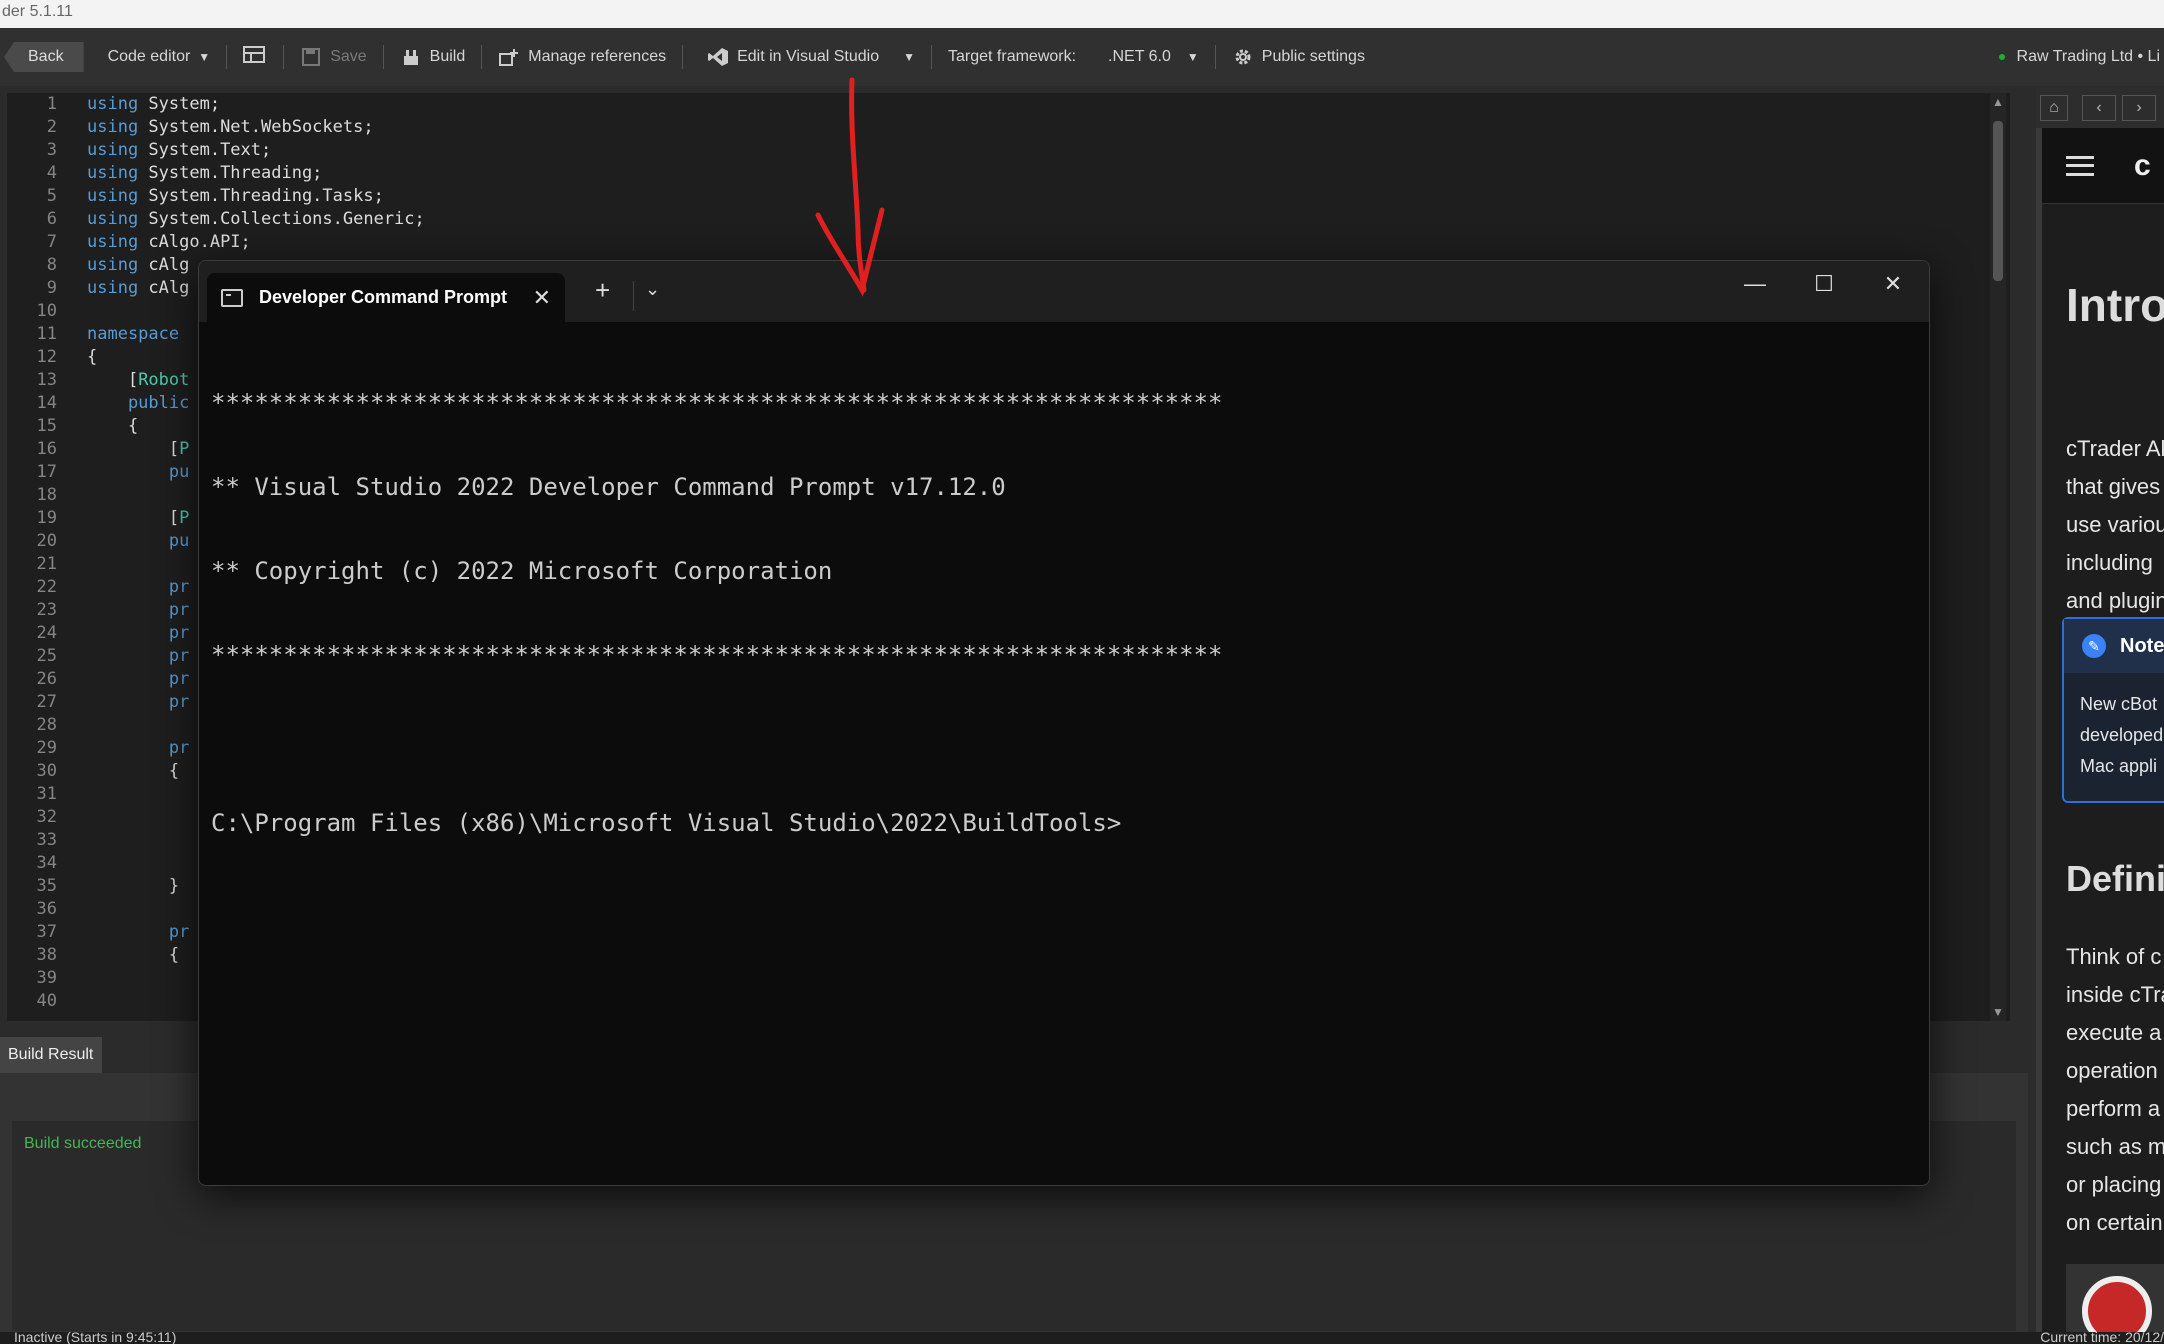 This screenshot has width=2164, height=1344. Describe the element at coordinates (2114, 1184) in the screenshot. I see `doc-paragraph-line: or placing` at that location.